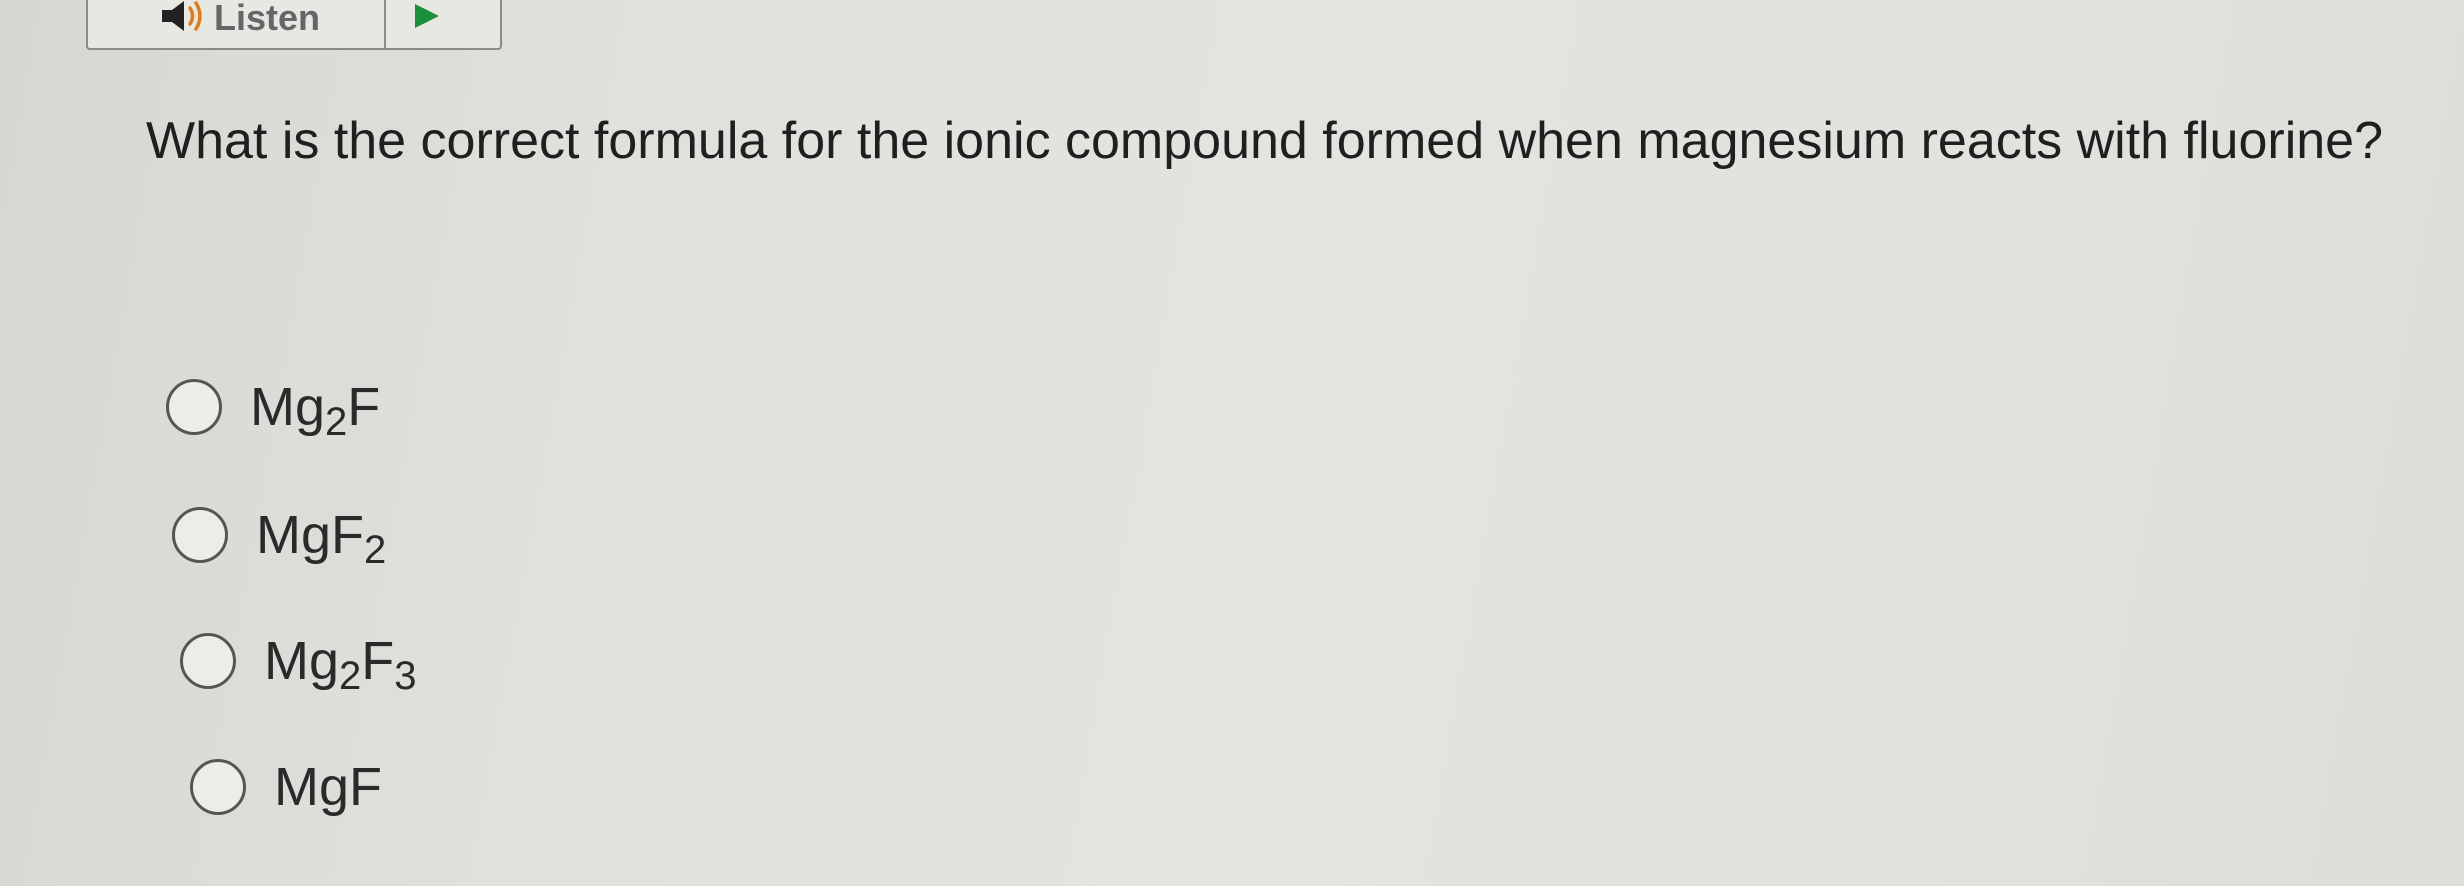 Image resolution: width=2464 pixels, height=886 pixels. I want to click on option-mg2f: Mg2F, so click(273, 410).